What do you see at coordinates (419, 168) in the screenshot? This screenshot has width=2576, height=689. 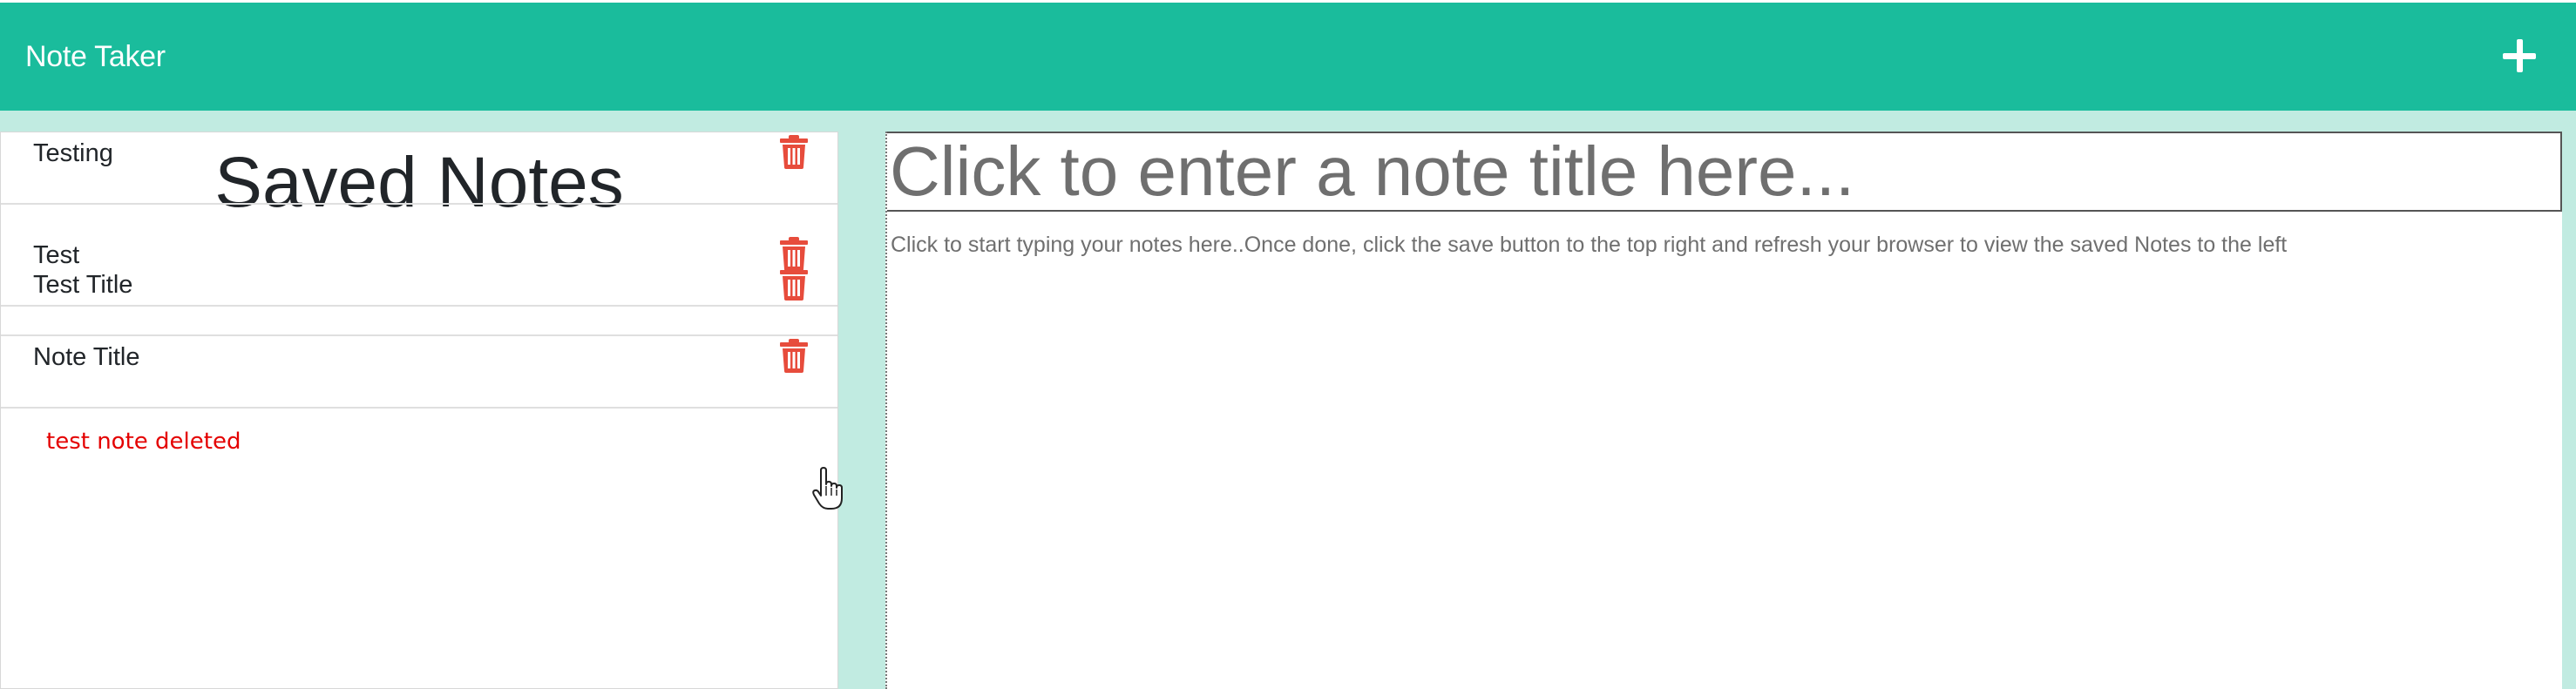 I see `note-item: Testing` at bounding box center [419, 168].